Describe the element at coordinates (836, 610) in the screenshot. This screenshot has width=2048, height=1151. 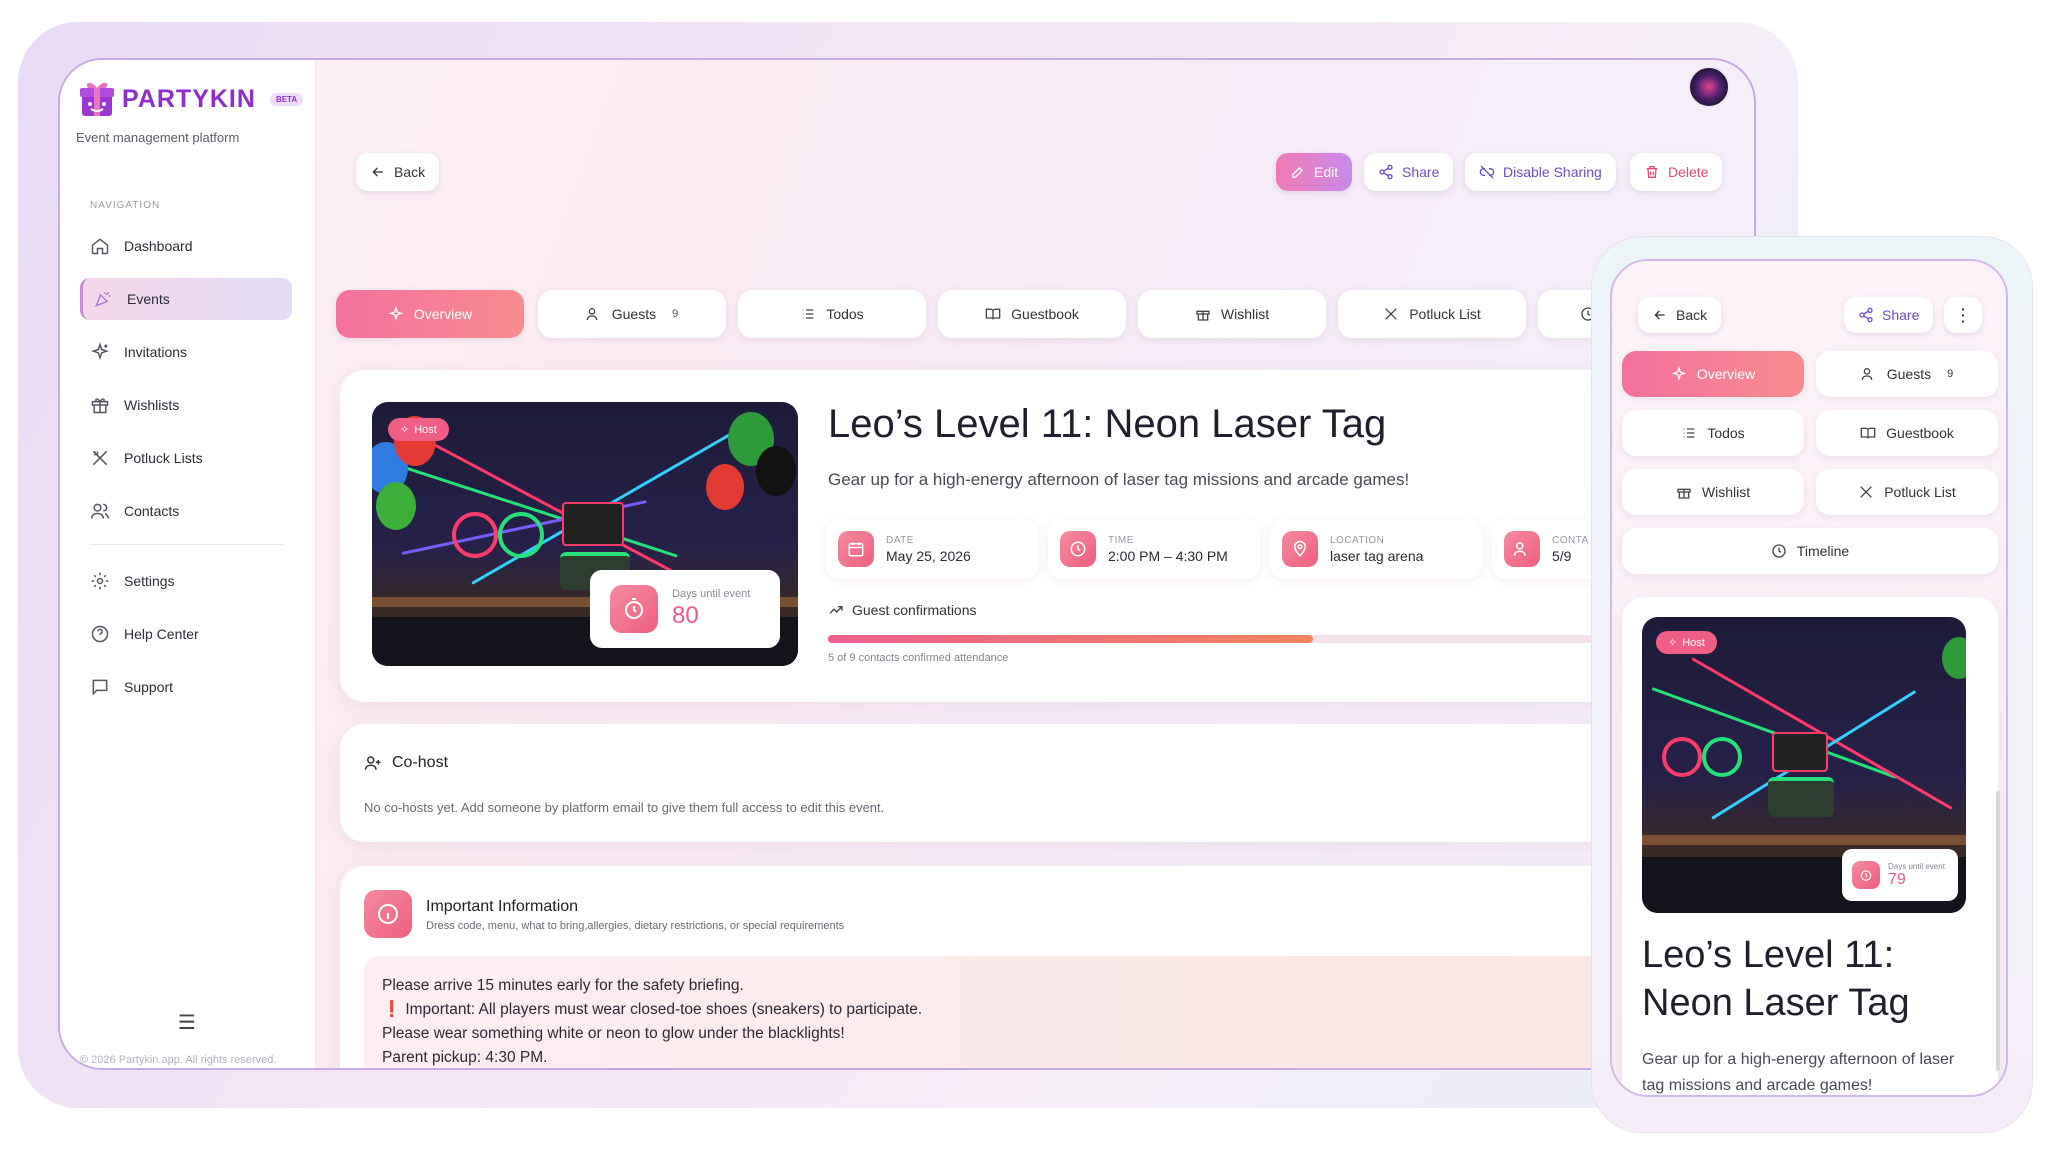
I see `trend-up-icon` at that location.